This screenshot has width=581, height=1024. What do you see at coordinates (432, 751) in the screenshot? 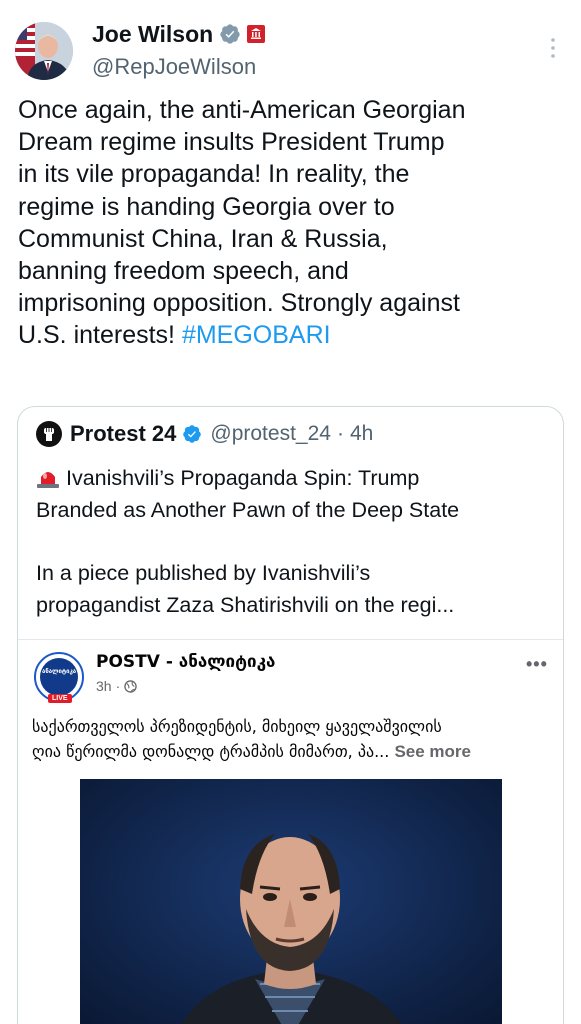
I see `see-more-link: See more` at bounding box center [432, 751].